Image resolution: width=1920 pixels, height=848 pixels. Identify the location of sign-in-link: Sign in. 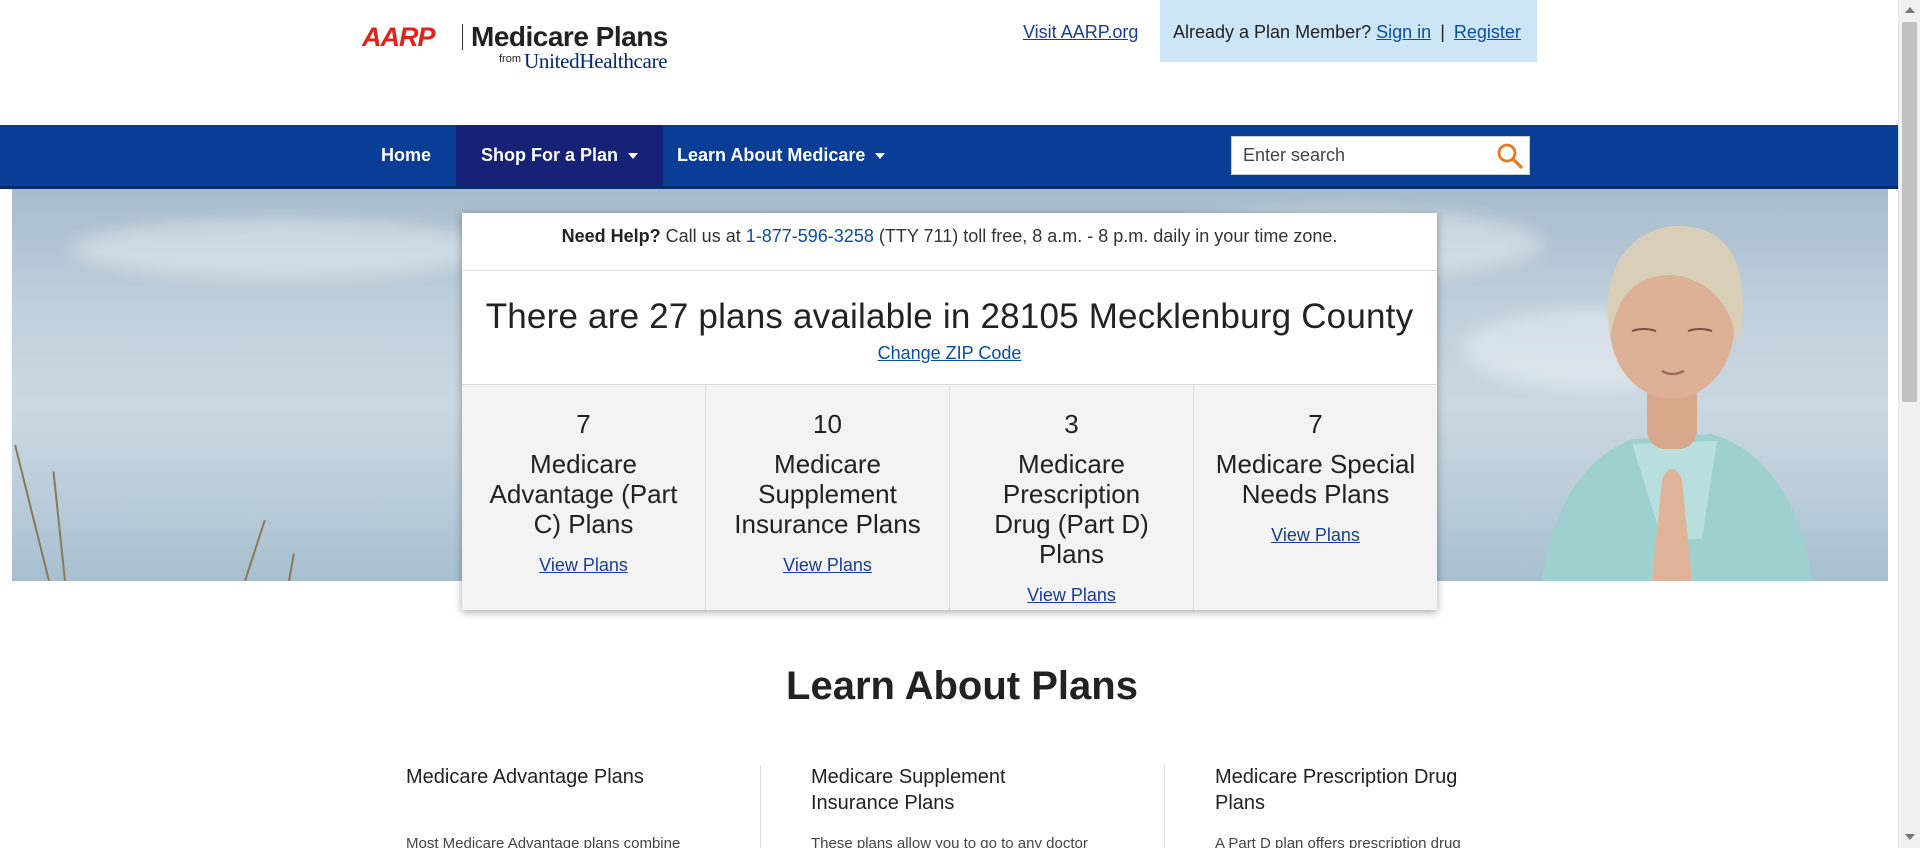
(1403, 32).